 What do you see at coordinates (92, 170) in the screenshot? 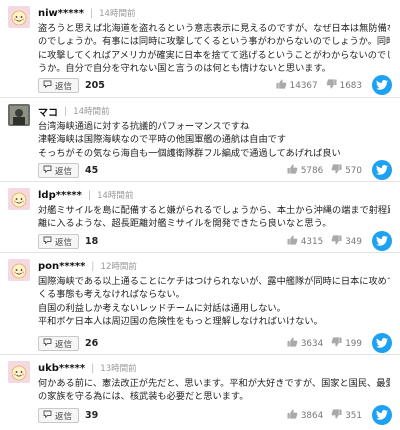
I see `reply-count: 45` at bounding box center [92, 170].